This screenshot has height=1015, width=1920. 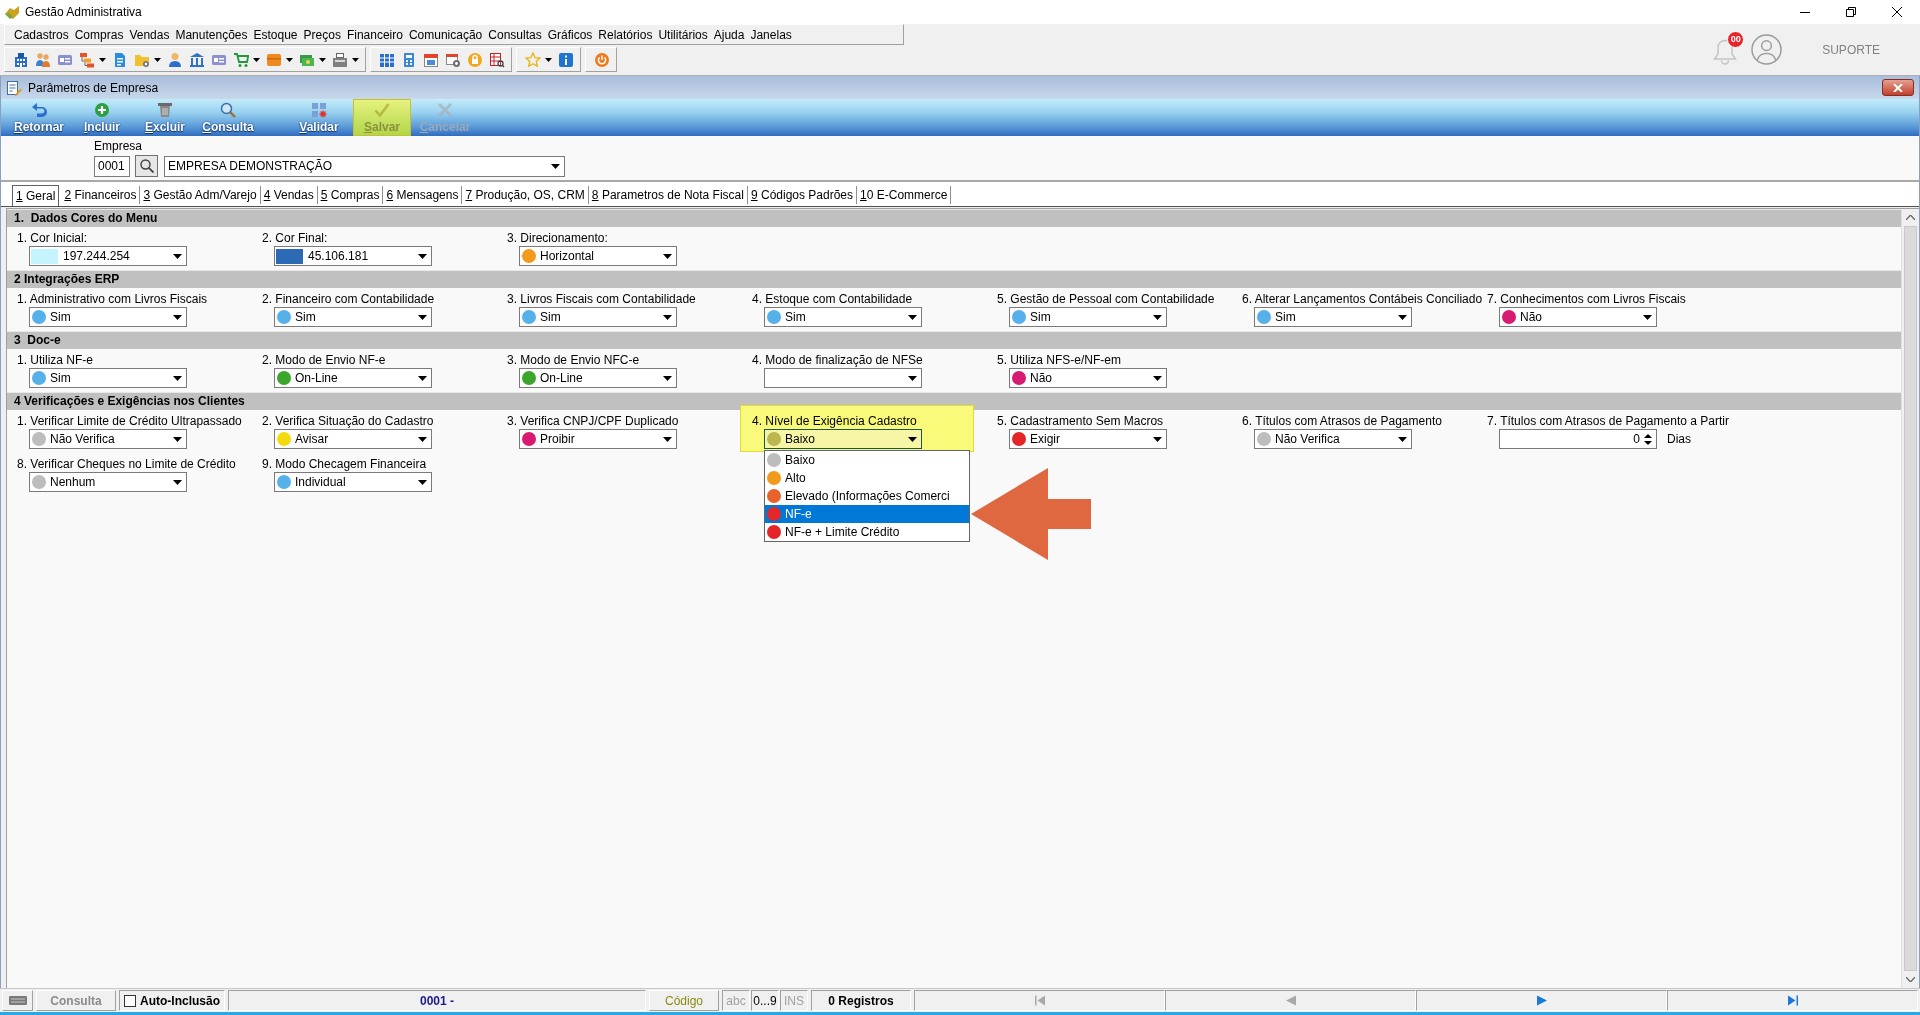 I want to click on dropdown-field: Proibir, so click(x=598, y=439).